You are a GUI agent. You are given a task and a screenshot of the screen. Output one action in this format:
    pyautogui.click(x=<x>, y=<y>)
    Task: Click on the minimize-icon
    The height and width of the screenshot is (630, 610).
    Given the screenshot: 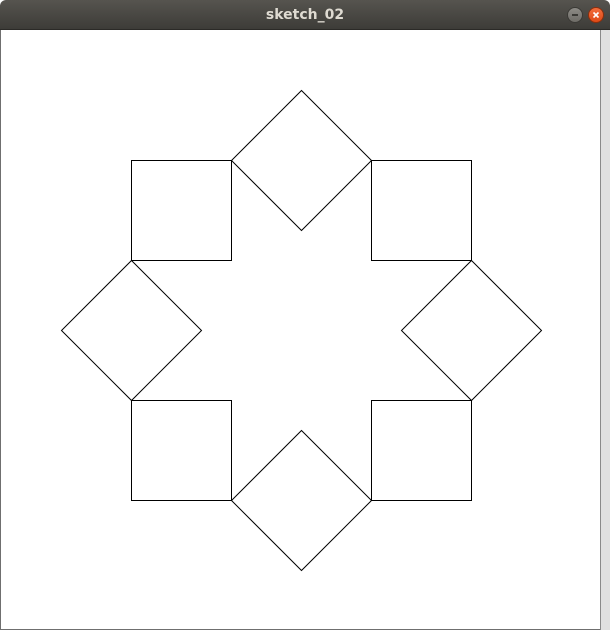 What is the action you would take?
    pyautogui.click(x=575, y=15)
    